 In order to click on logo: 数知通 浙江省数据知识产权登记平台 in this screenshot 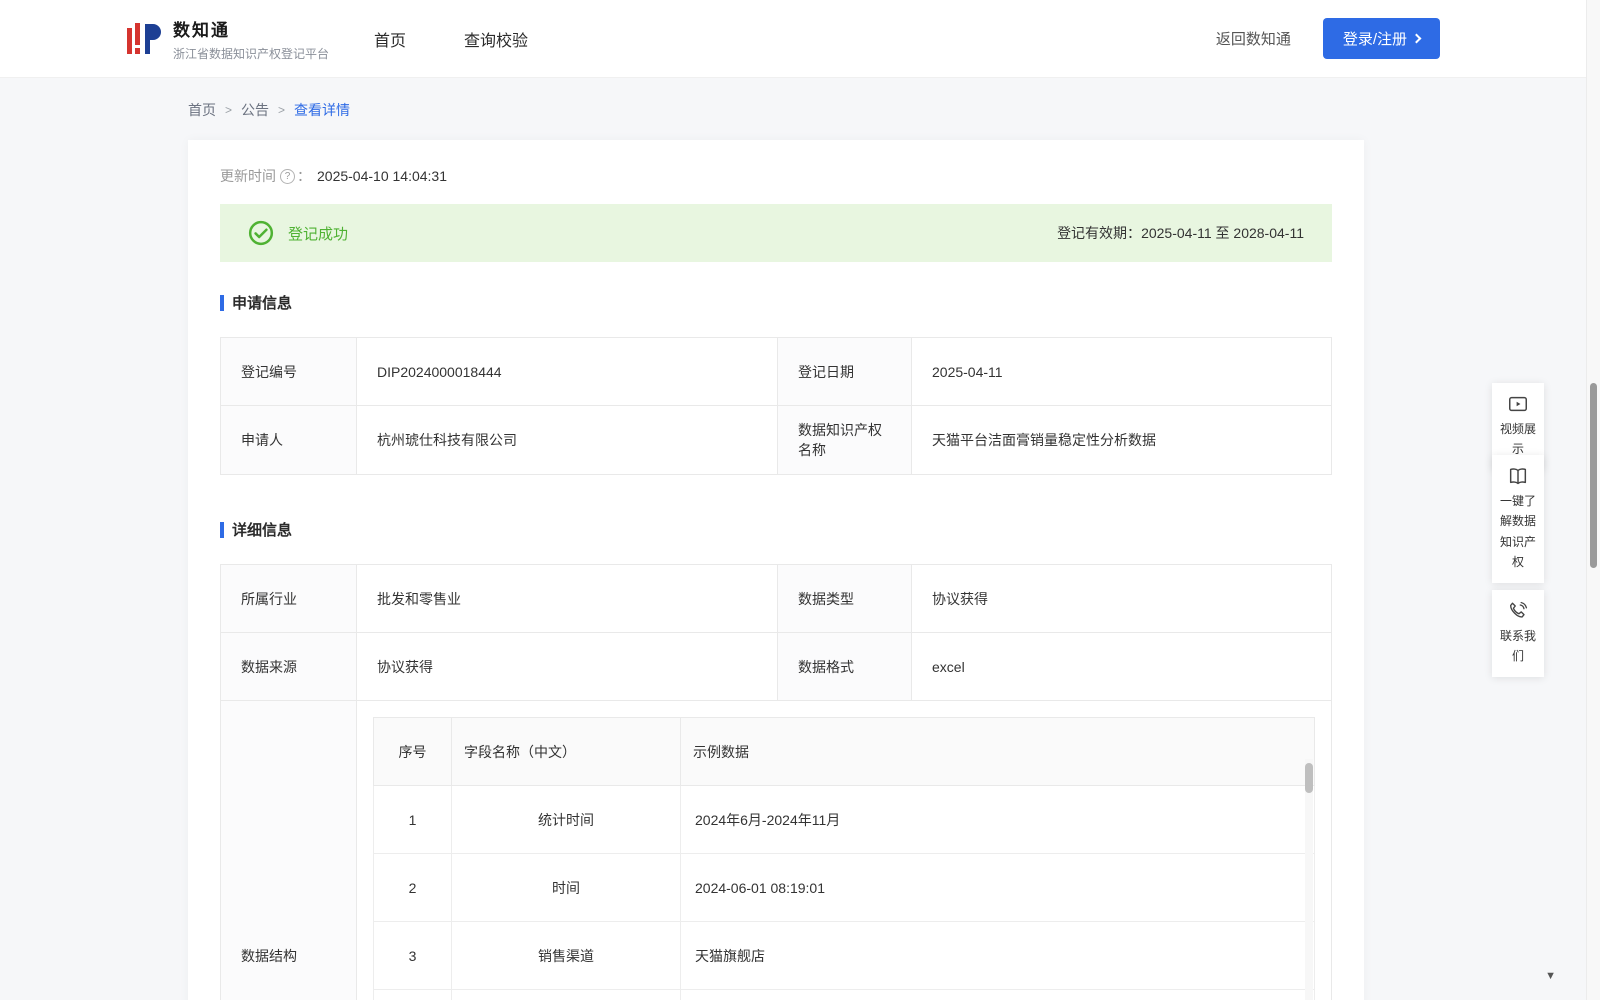, I will do `click(227, 39)`.